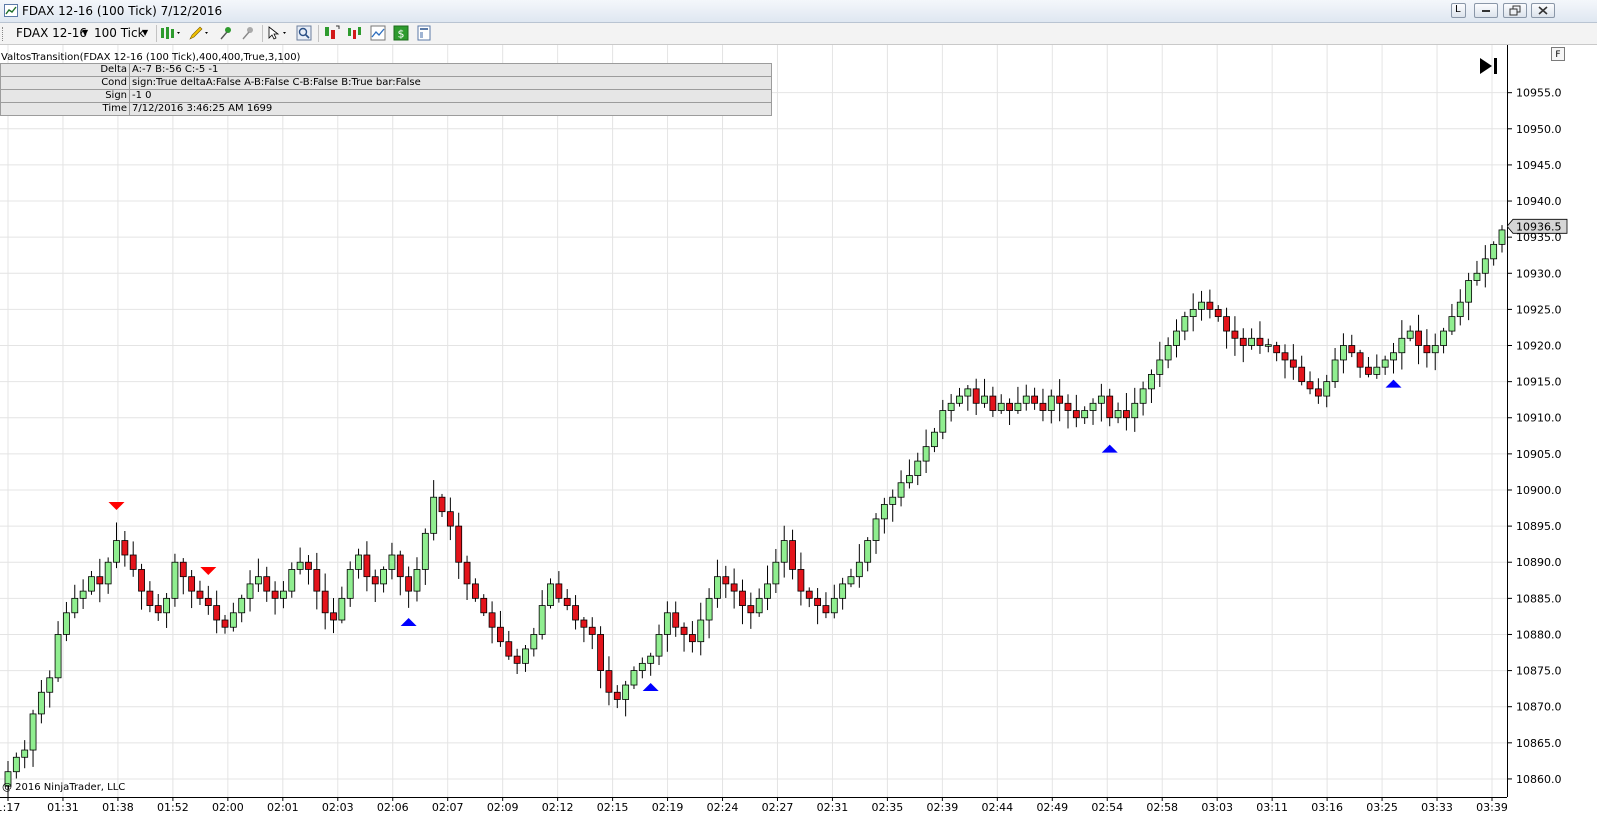 The width and height of the screenshot is (1597, 835). What do you see at coordinates (4, 34) in the screenshot?
I see `toolbar-grip-icon` at bounding box center [4, 34].